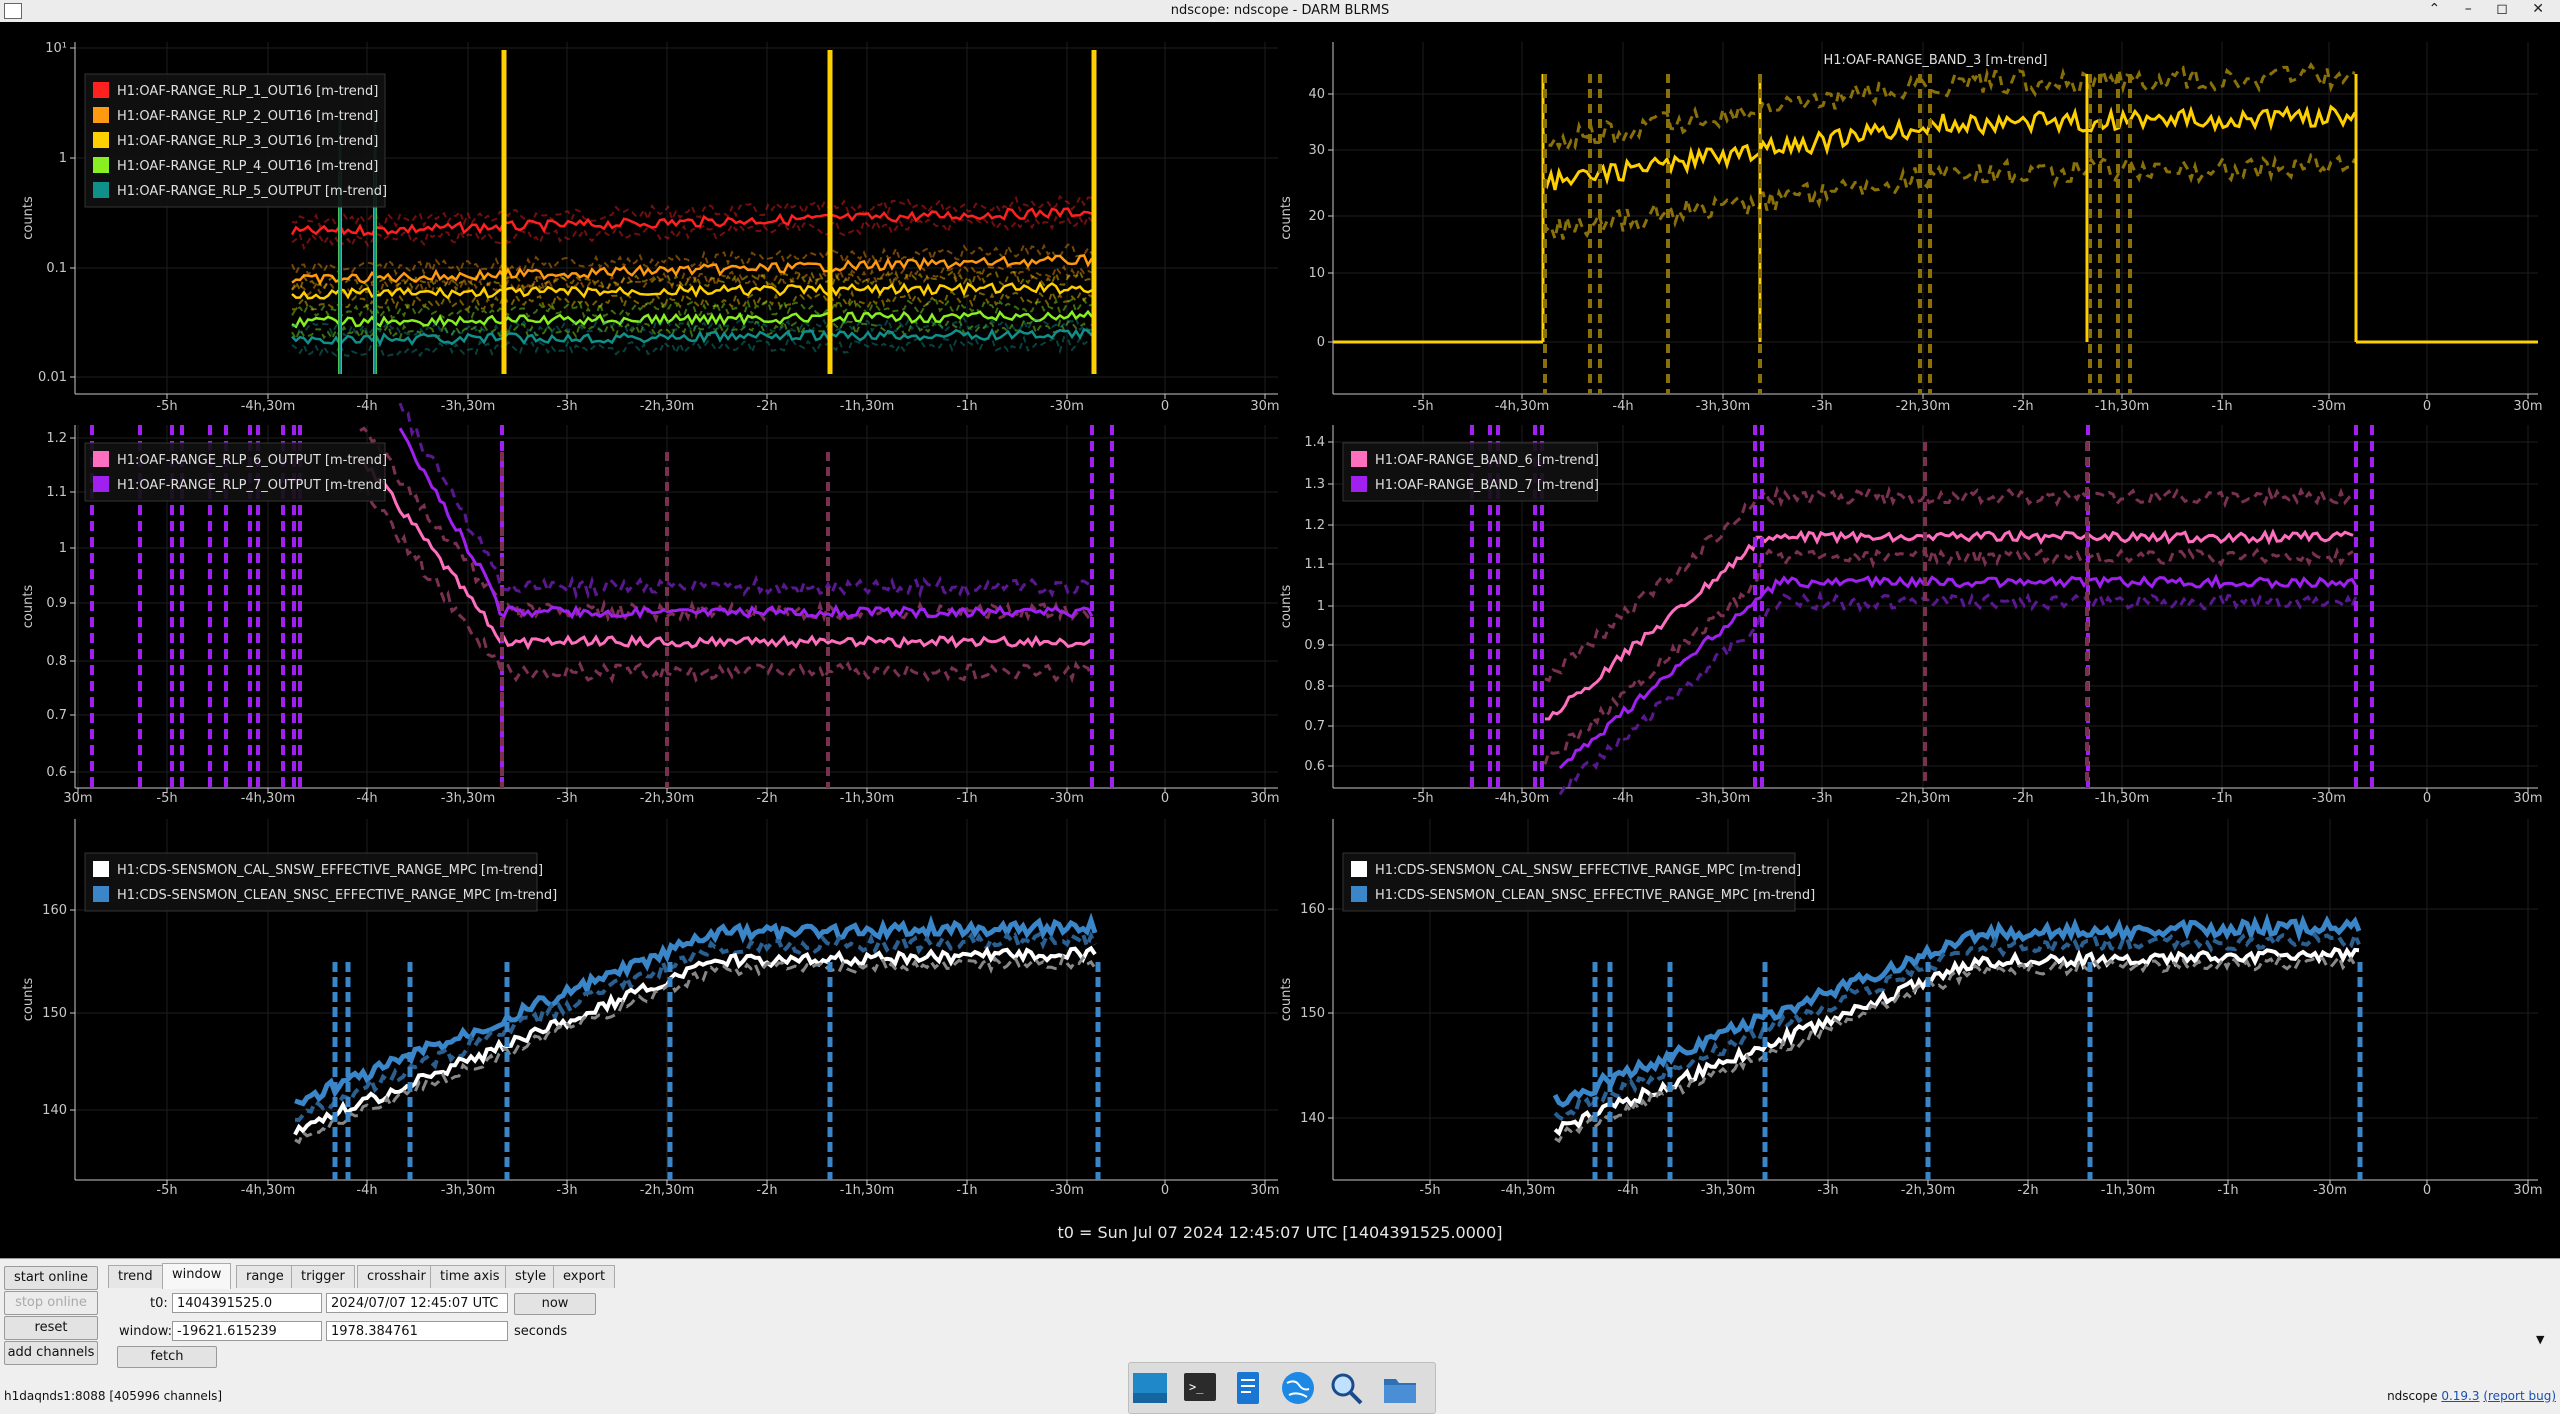  Describe the element at coordinates (1346, 1388) in the screenshot. I see `search-icon` at that location.